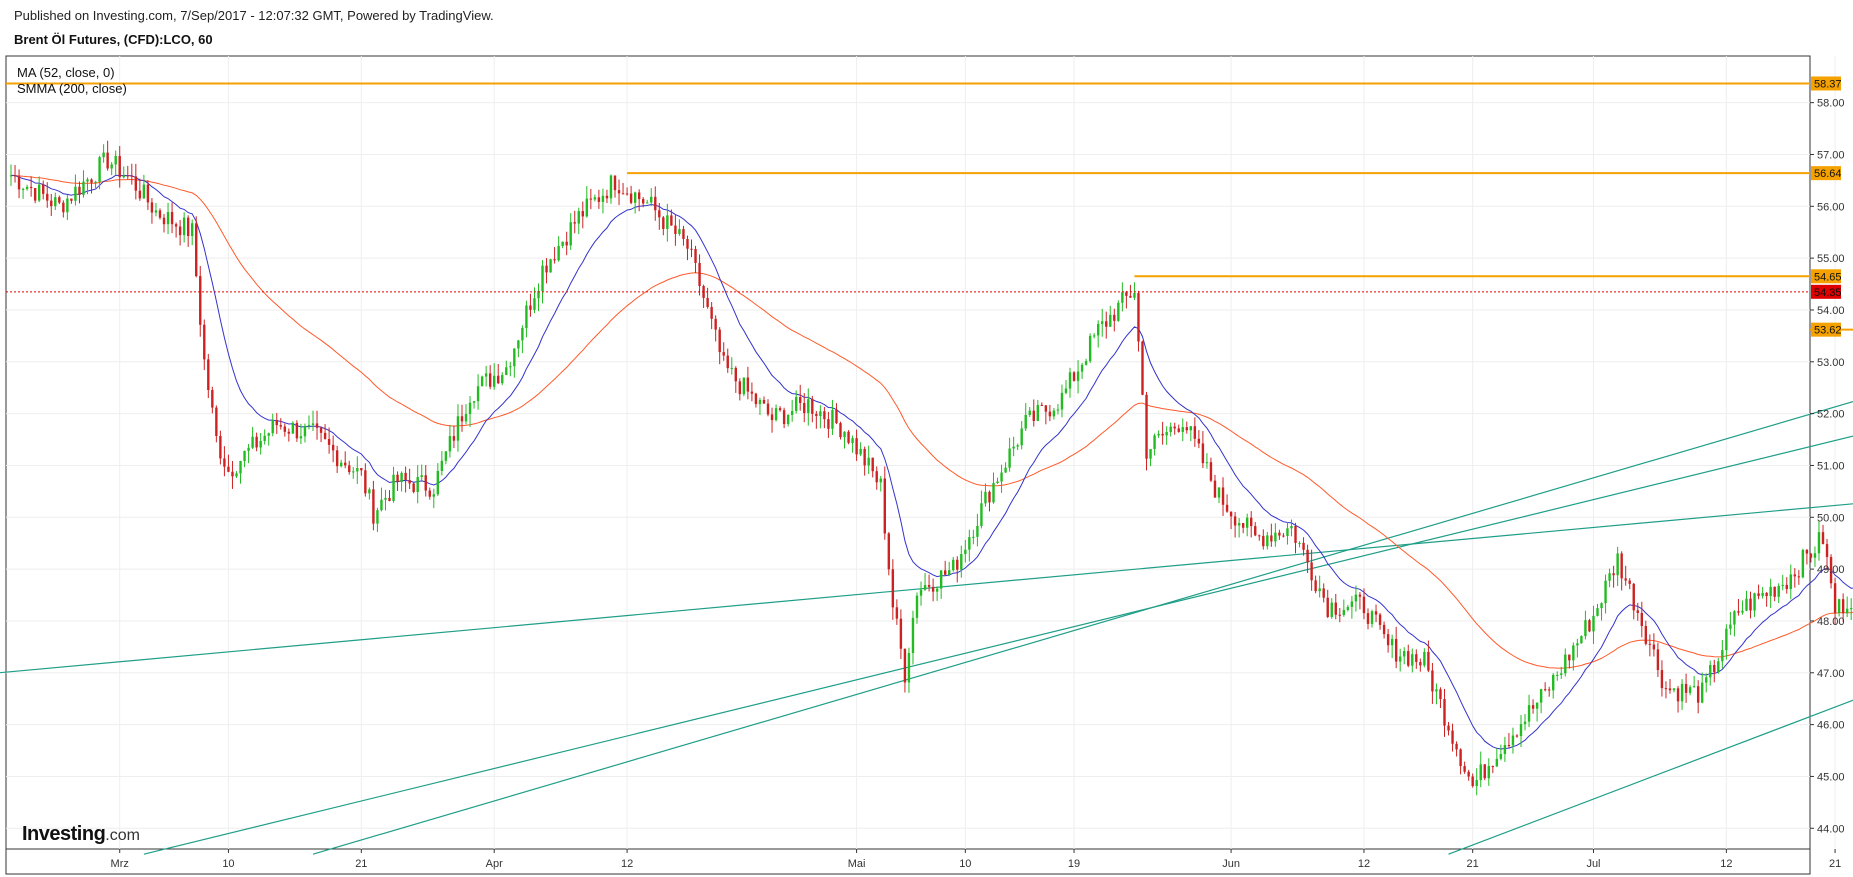  What do you see at coordinates (228, 864) in the screenshot?
I see `x-tick-label: 10` at bounding box center [228, 864].